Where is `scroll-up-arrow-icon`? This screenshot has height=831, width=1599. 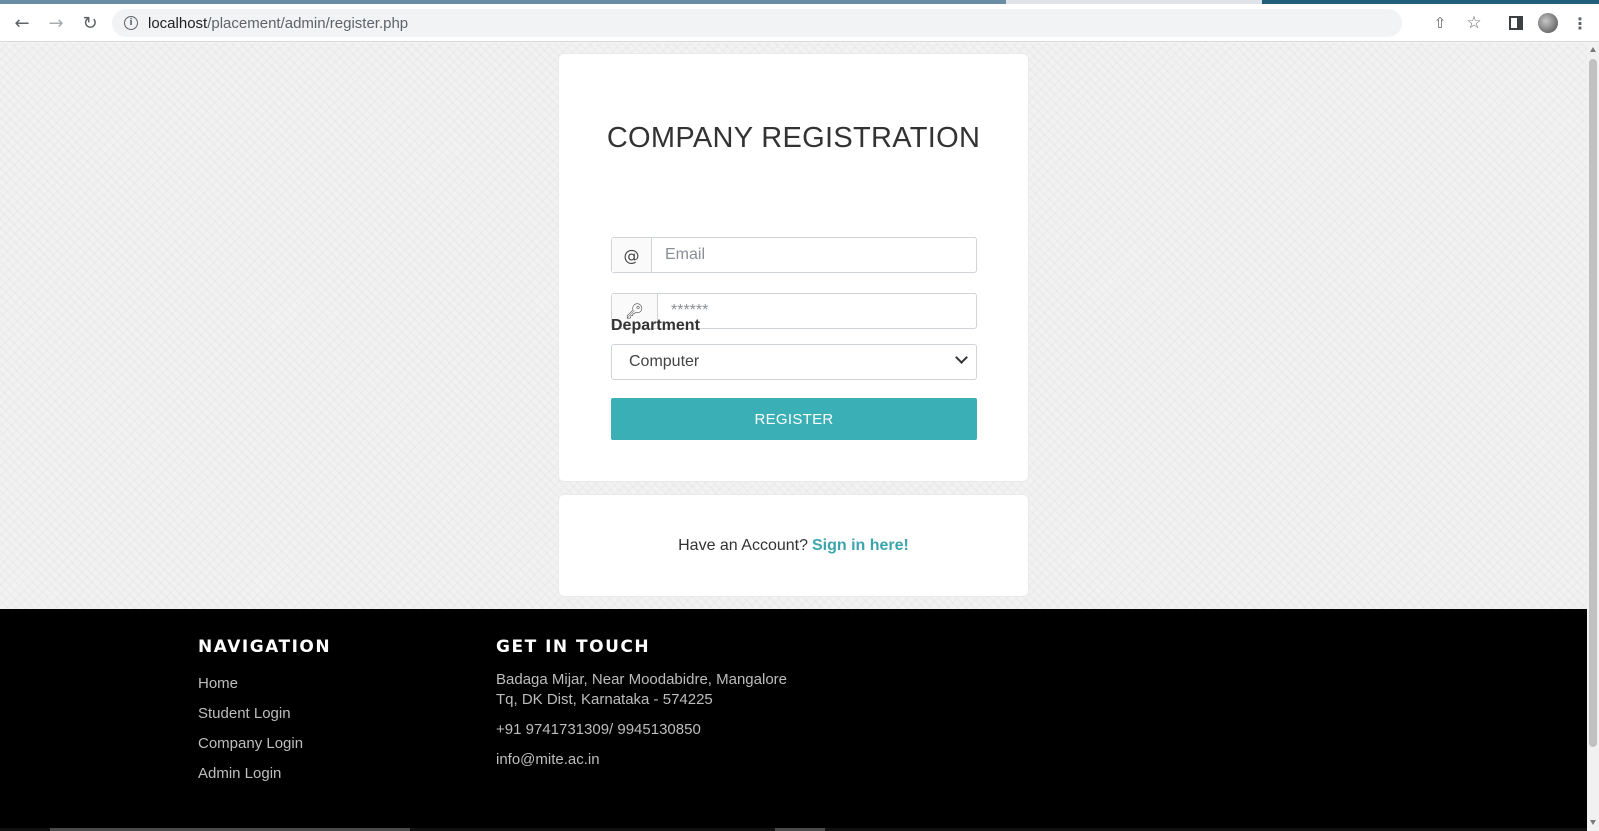 scroll-up-arrow-icon is located at coordinates (1593, 49).